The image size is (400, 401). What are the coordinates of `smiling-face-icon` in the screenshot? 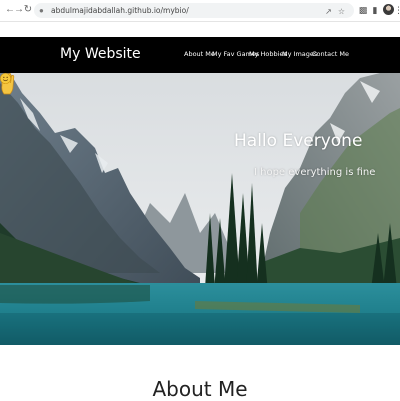 It's located at (5, 78).